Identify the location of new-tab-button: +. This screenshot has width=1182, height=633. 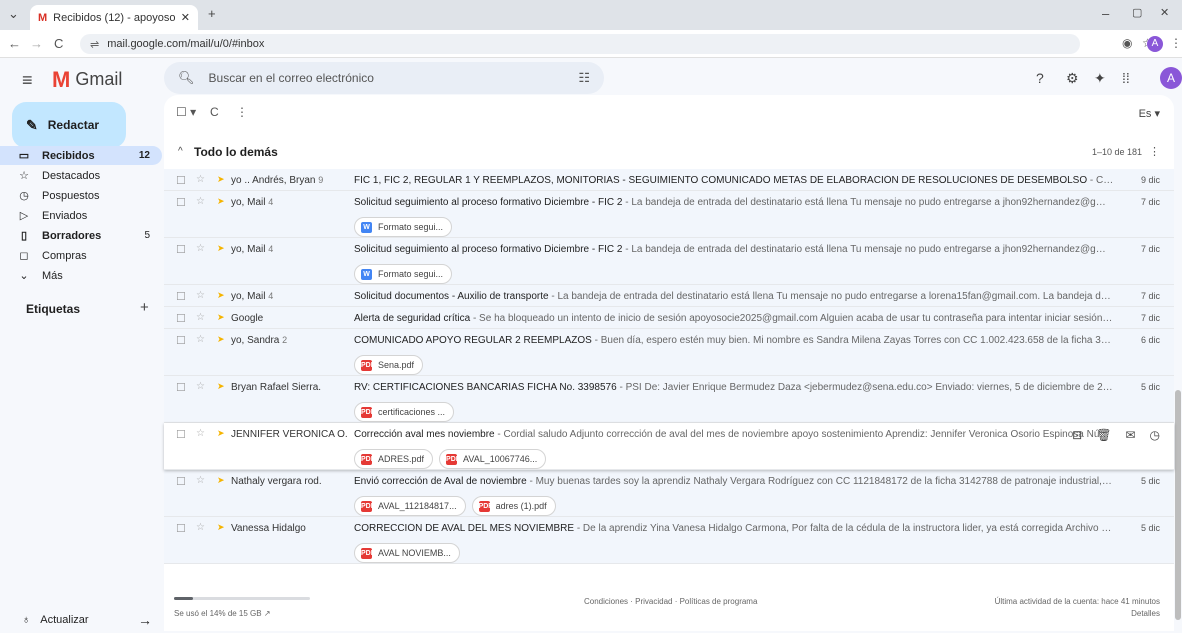
(212, 13).